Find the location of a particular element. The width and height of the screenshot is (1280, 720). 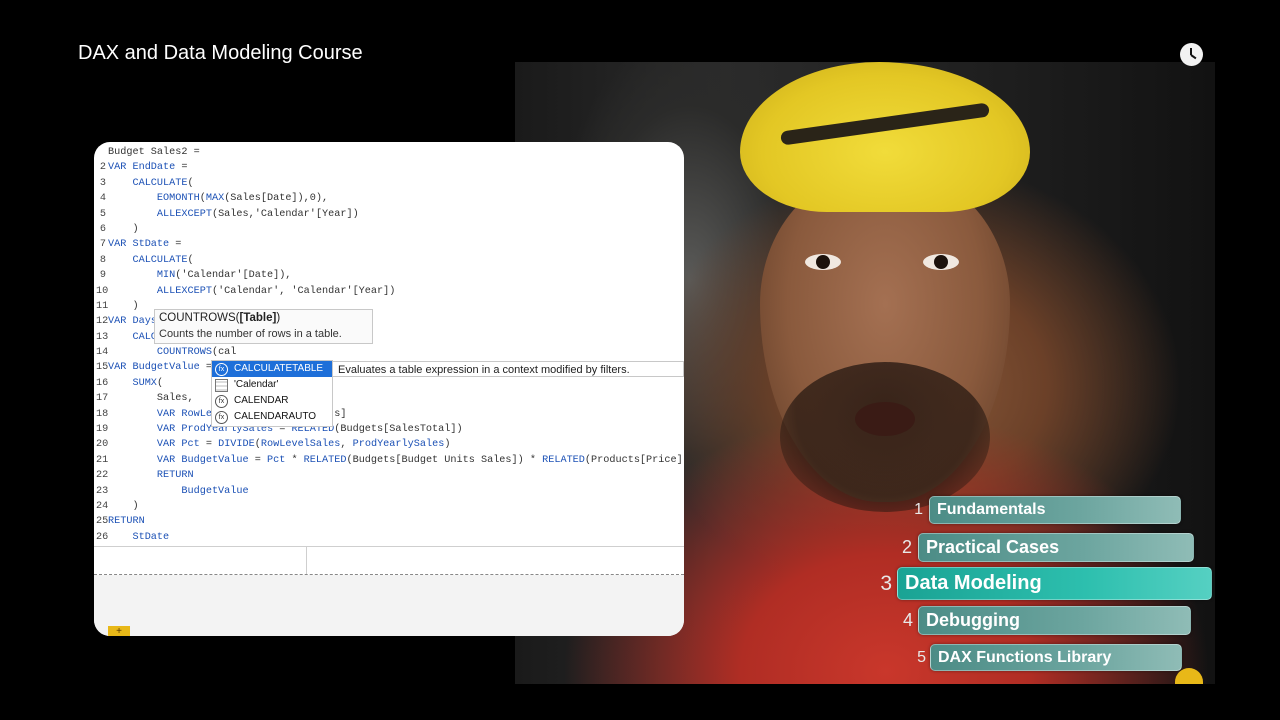

code-line: 7 VAR StDate = is located at coordinates (389, 244).